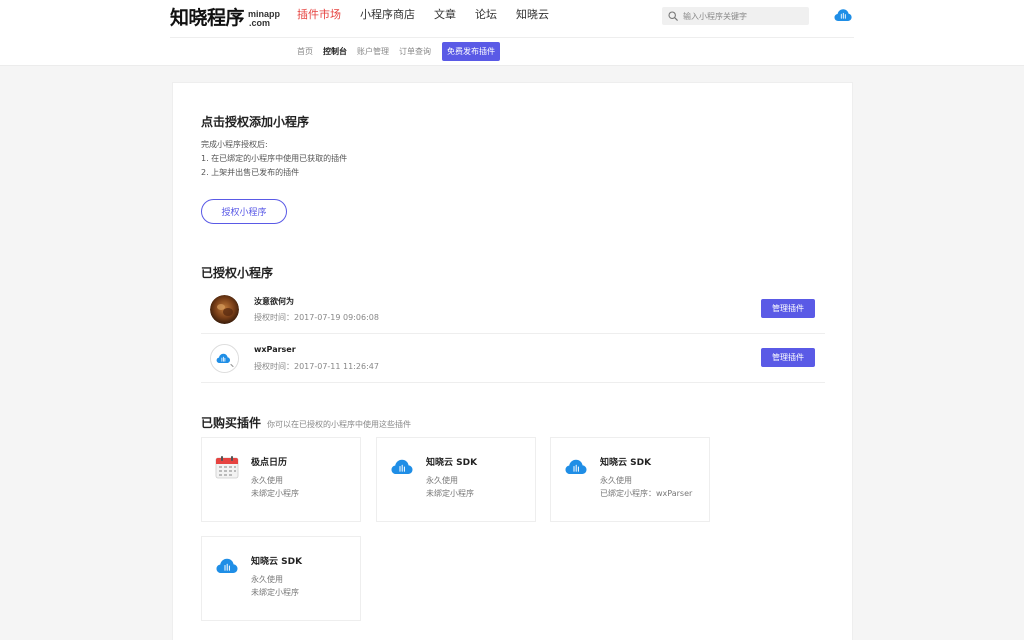 This screenshot has height=640, width=1024. Describe the element at coordinates (335, 51) in the screenshot. I see `subnav-console: 控制台` at that location.